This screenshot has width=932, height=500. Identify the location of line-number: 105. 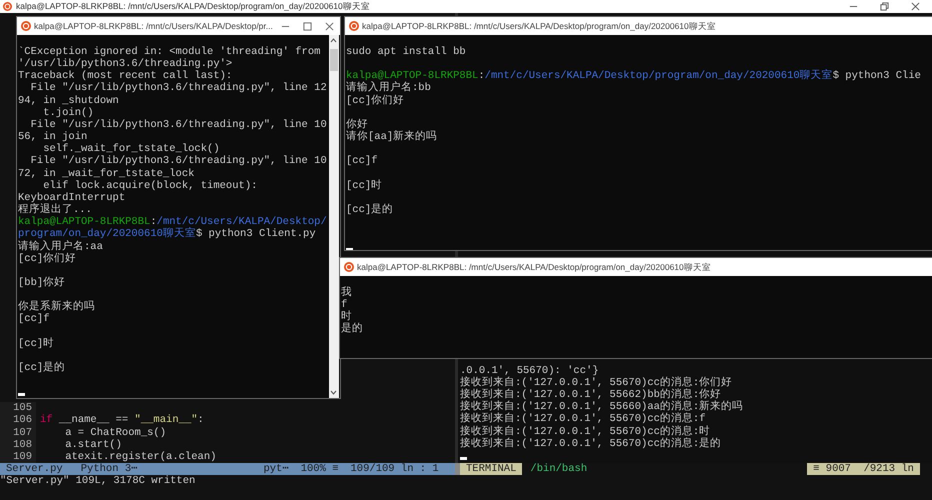
(18, 408).